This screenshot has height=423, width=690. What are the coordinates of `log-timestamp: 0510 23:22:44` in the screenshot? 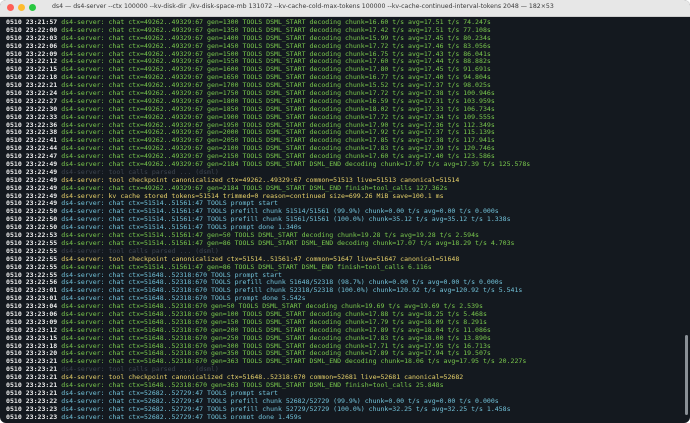 It's located at (32, 148).